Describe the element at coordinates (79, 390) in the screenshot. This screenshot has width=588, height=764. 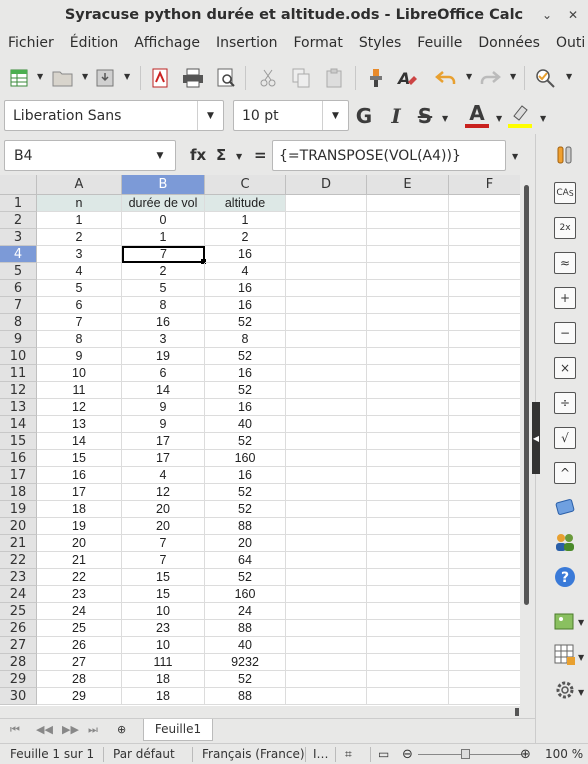
I see `table-cell: 11` at that location.